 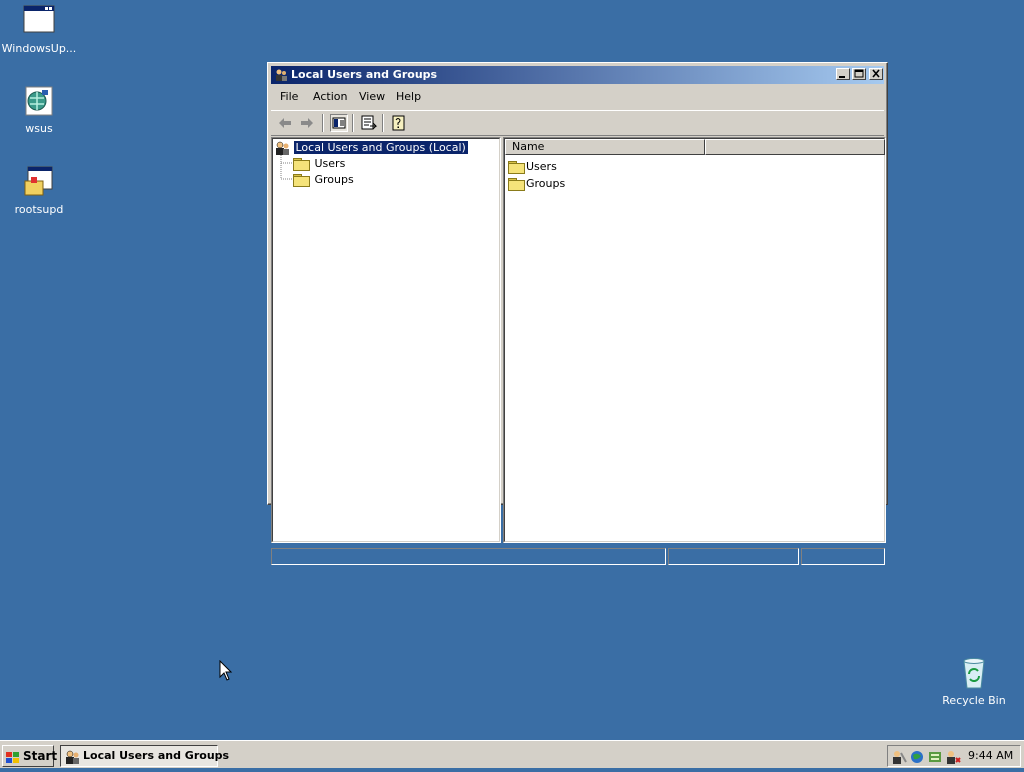 What do you see at coordinates (39, 21) in the screenshot?
I see `window-icon` at bounding box center [39, 21].